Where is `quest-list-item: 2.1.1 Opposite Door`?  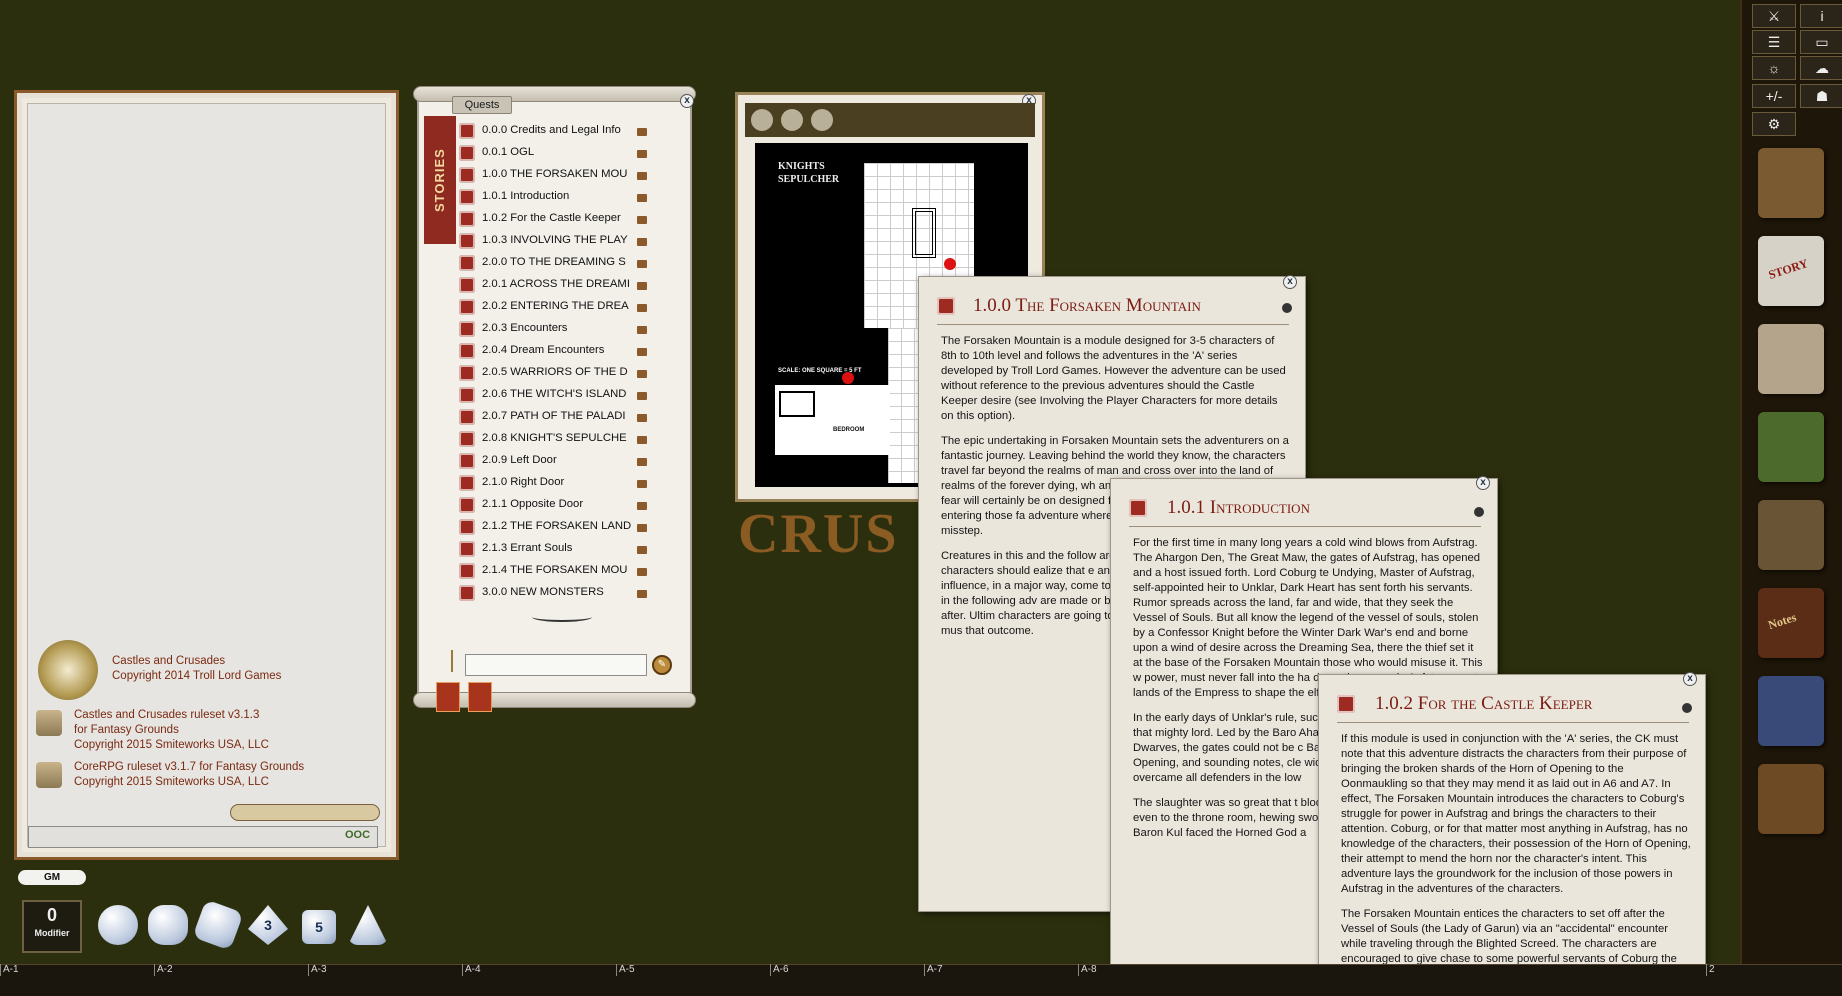
quest-list-item: 2.1.1 Opposite Door is located at coordinates (574, 506).